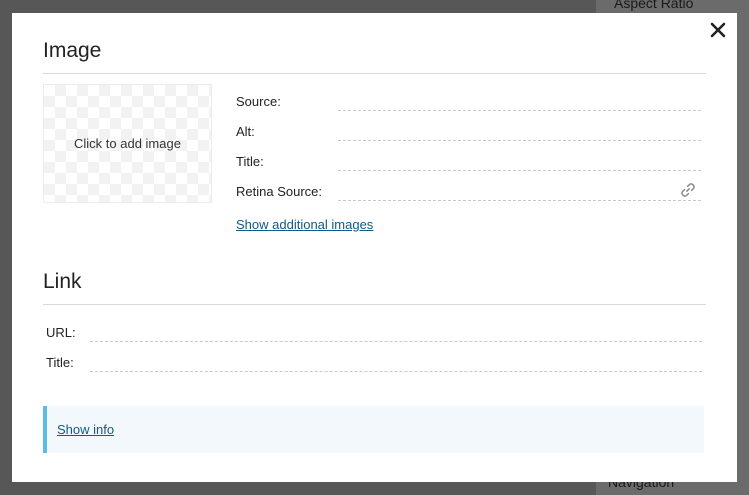 The width and height of the screenshot is (749, 495). Describe the element at coordinates (279, 191) in the screenshot. I see `retina-source-label: Retina Source:` at that location.